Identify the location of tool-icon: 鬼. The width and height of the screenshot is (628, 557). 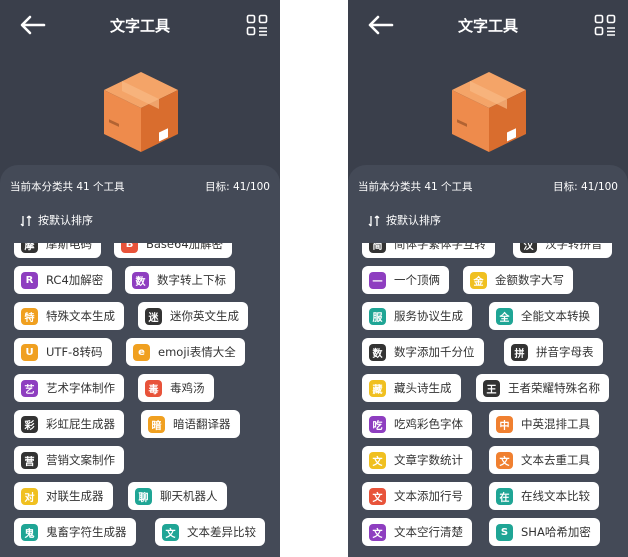
(29, 532).